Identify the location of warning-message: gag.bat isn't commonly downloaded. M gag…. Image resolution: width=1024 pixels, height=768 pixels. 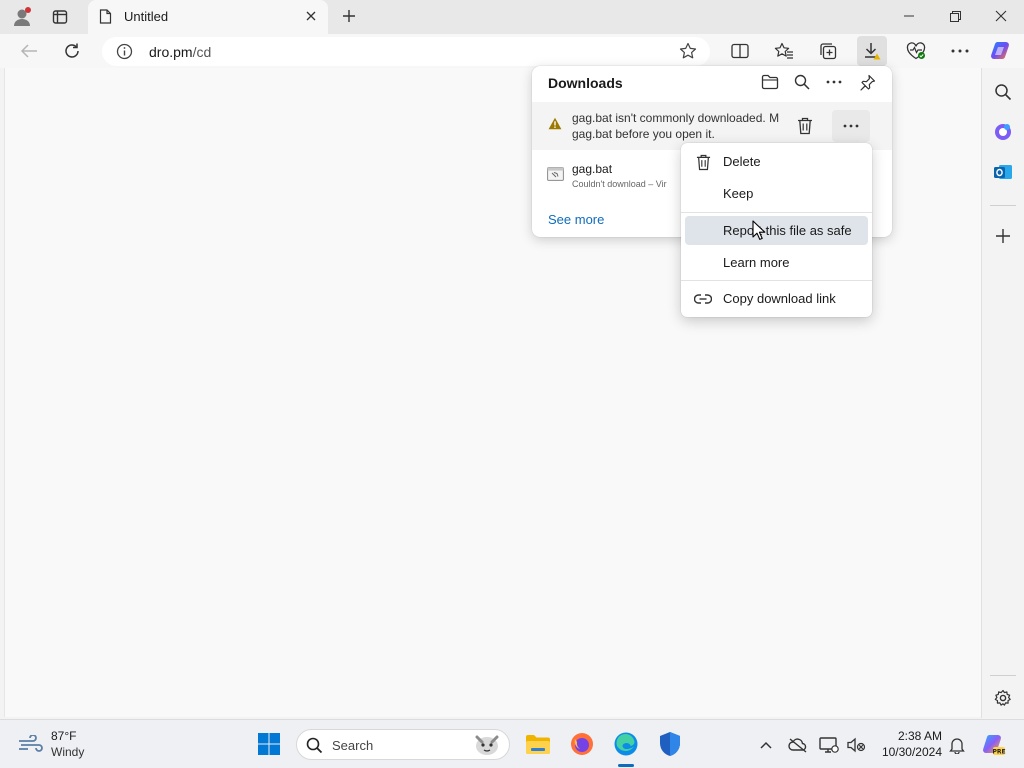
(678, 126).